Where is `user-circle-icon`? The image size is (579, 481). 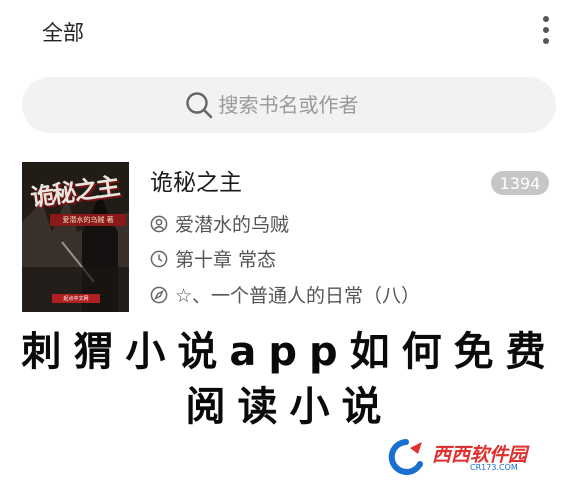 user-circle-icon is located at coordinates (159, 224).